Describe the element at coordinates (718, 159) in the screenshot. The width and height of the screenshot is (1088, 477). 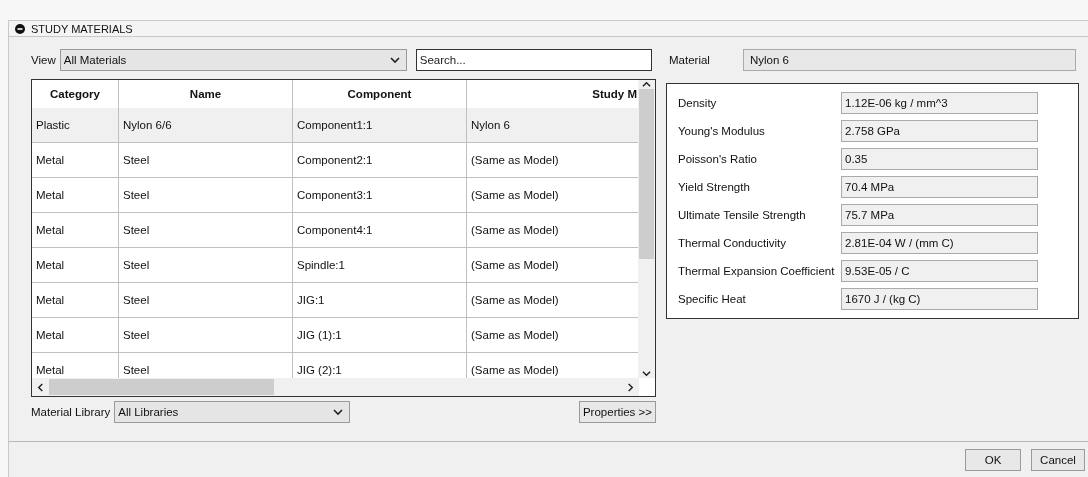
I see `property-label: Poisson's Ratio` at that location.